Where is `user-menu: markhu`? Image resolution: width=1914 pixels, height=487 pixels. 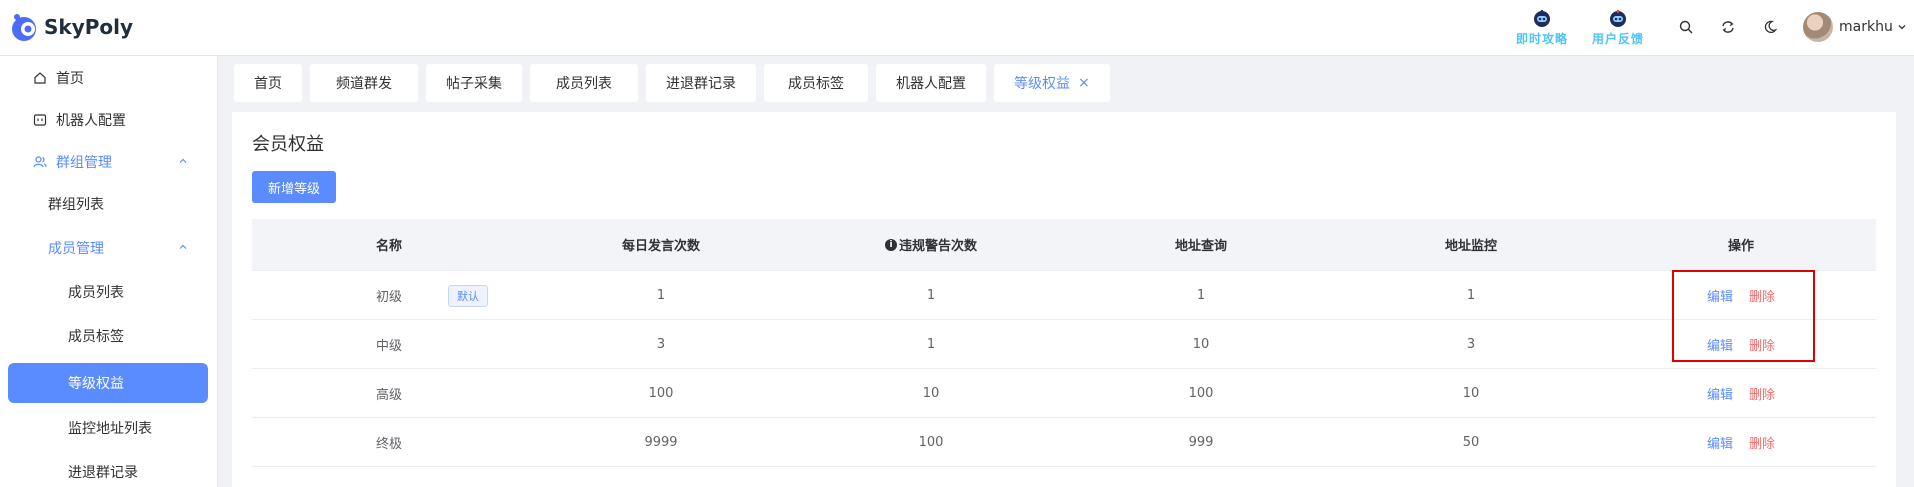 user-menu: markhu is located at coordinates (1855, 27).